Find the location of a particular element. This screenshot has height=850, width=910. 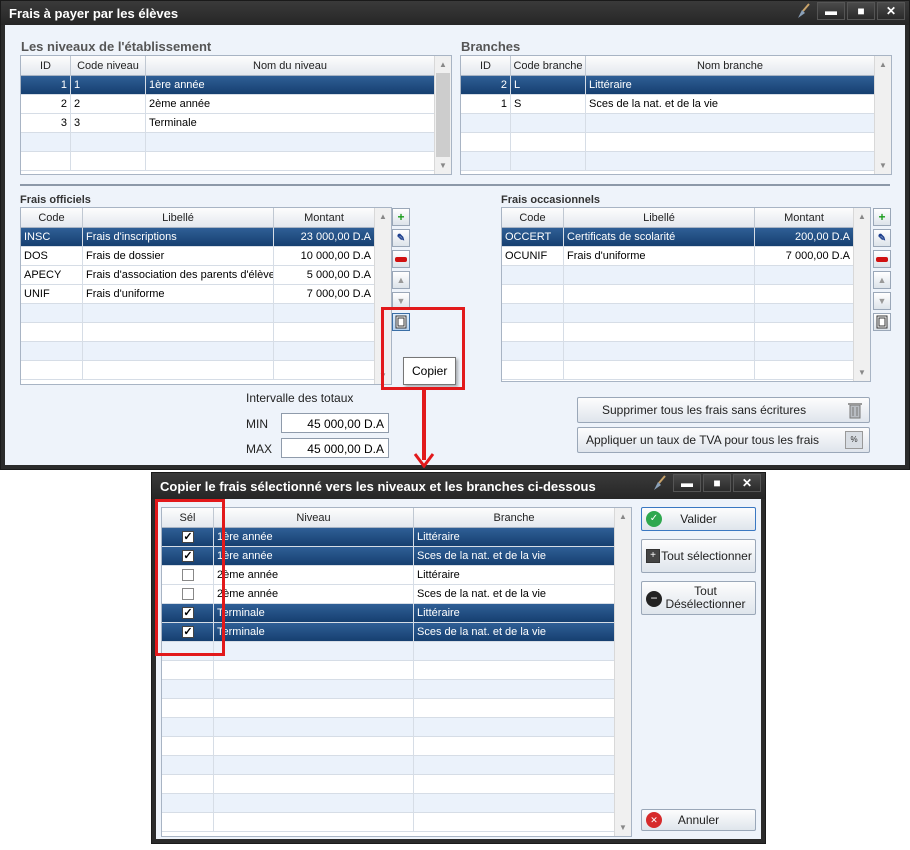

table-row: 2 L Littéraire is located at coordinates (668, 85).